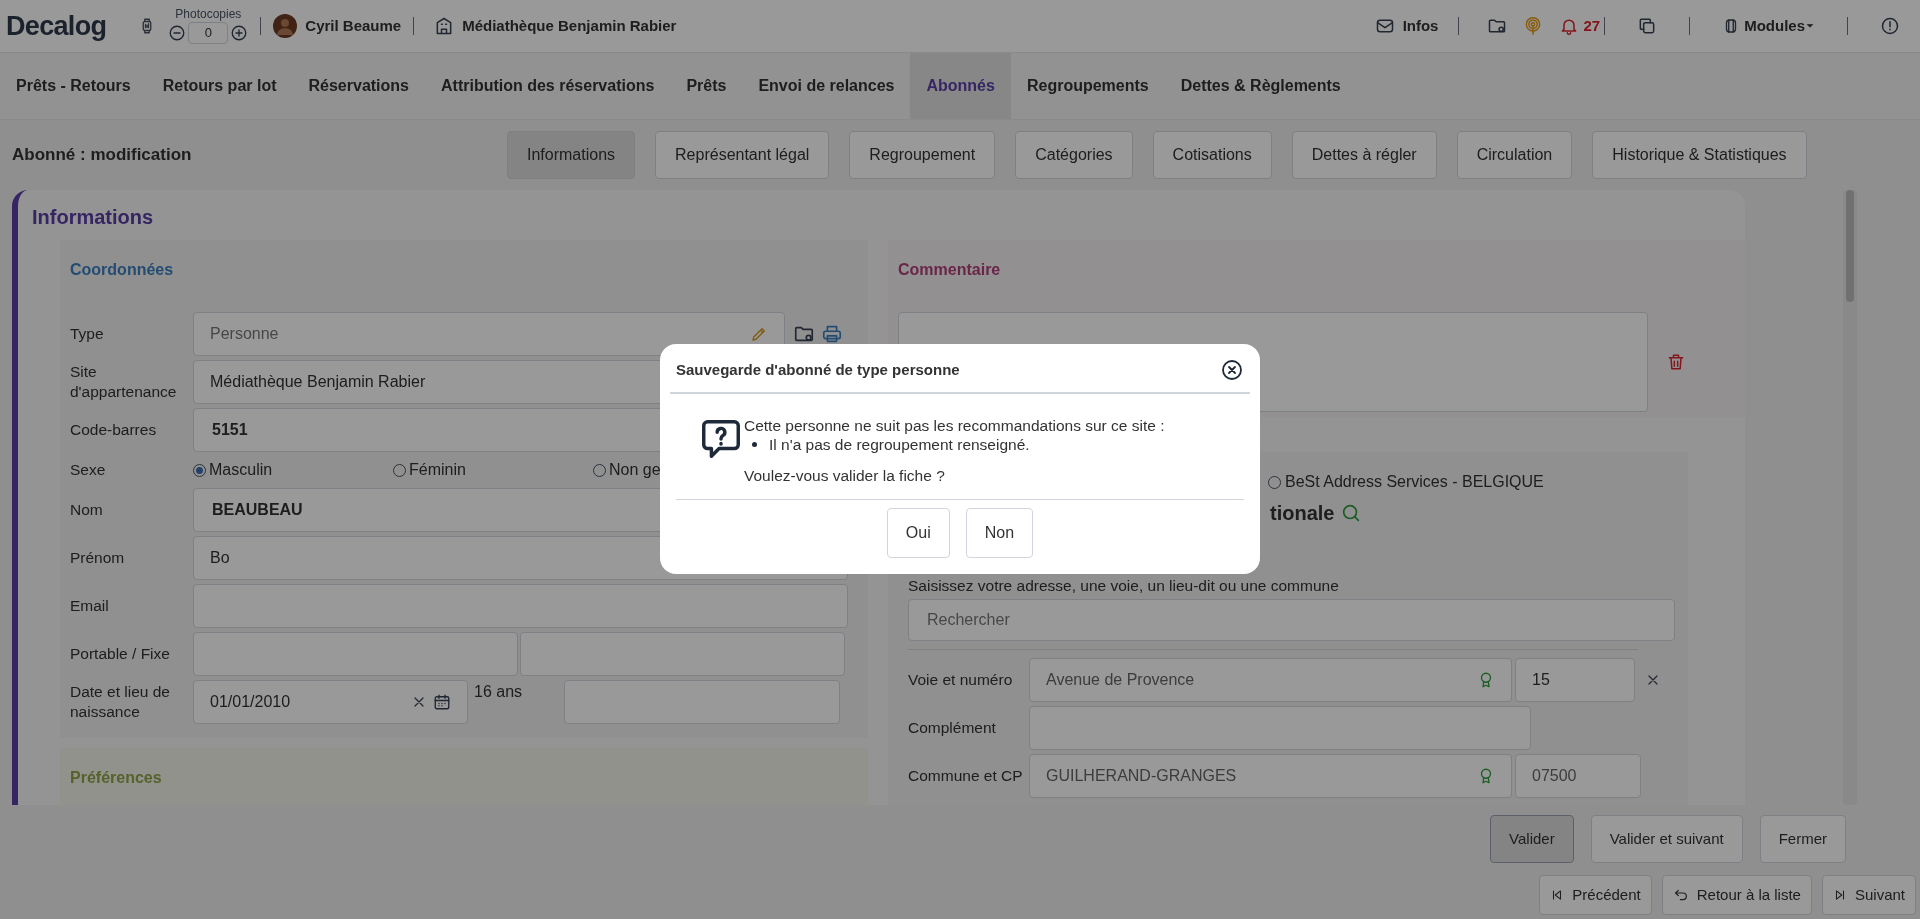 The height and width of the screenshot is (919, 1920). I want to click on field-label: Email, so click(90, 606).